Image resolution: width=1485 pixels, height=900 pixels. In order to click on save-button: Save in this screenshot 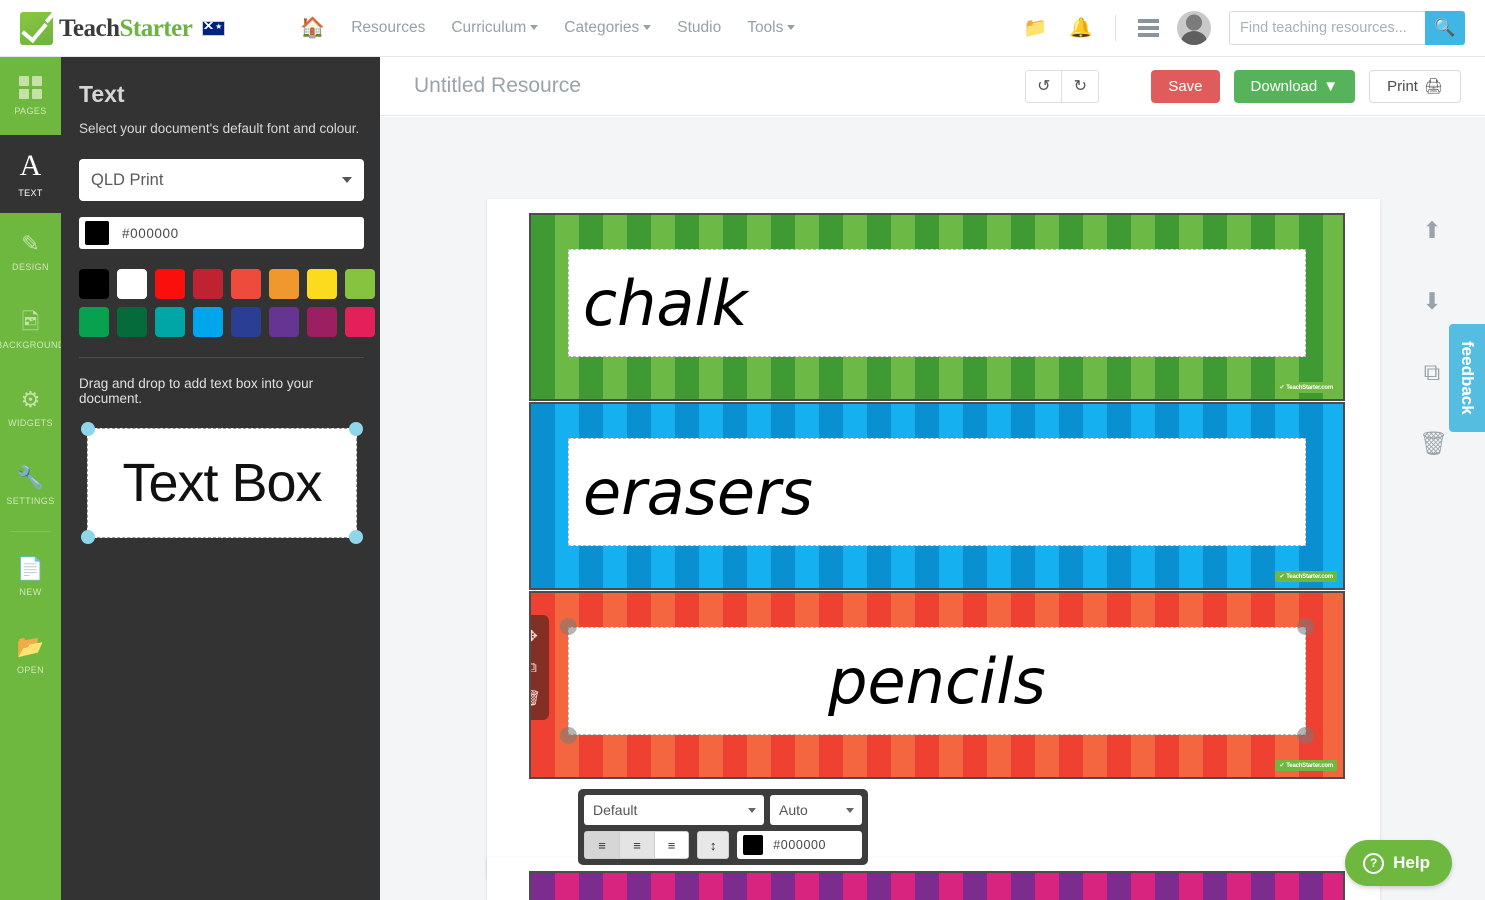, I will do `click(1185, 86)`.